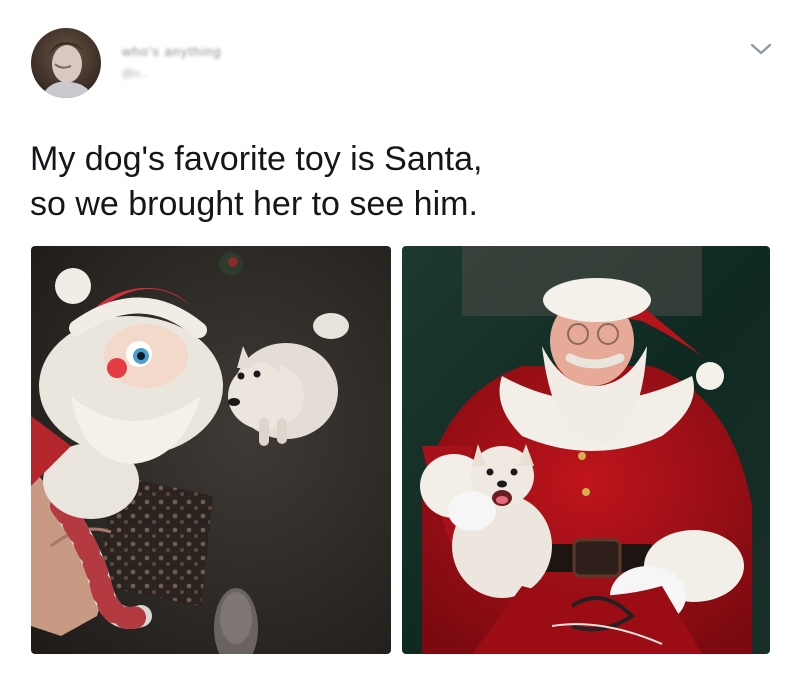 The image size is (800, 690). I want to click on avatar, so click(66, 63).